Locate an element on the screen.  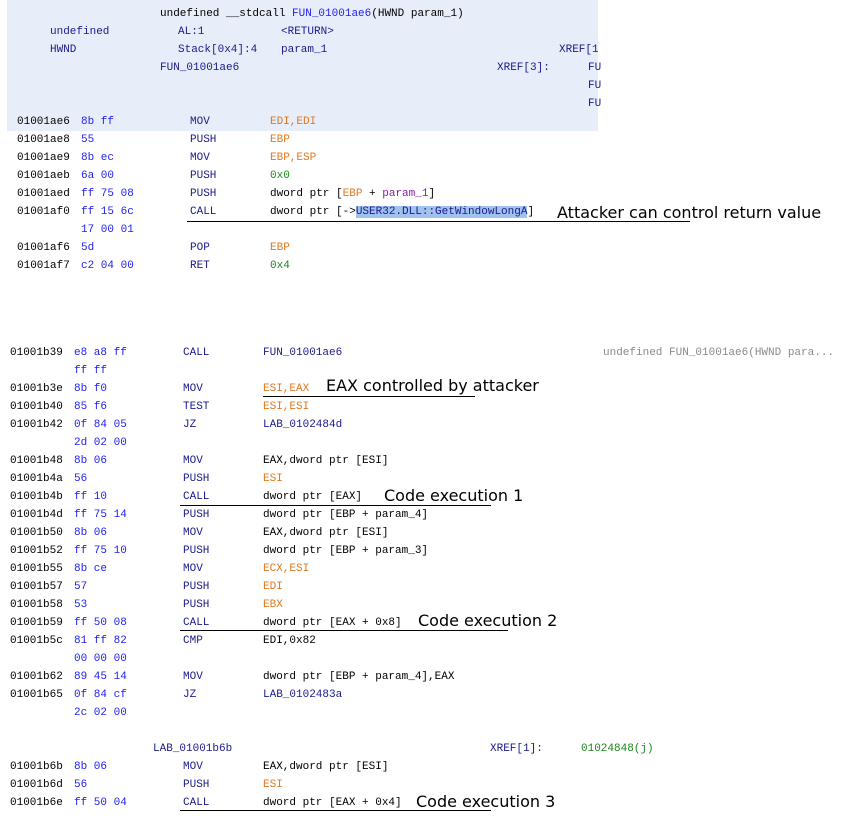
listing-operands: ECX,ESI is located at coordinates (286, 569).